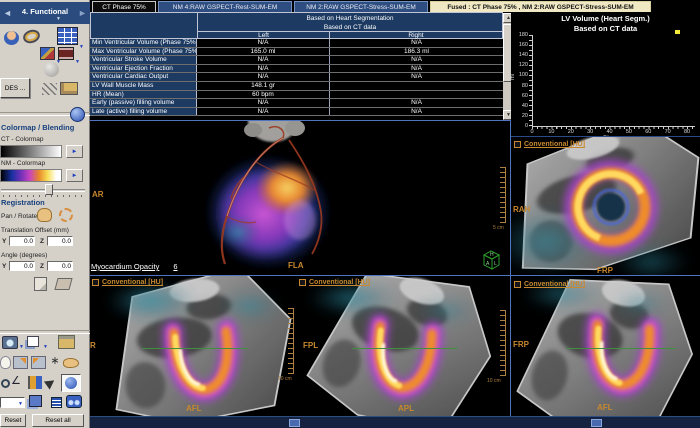 The image size is (700, 428). I want to click on ct-colormap-gradient, so click(31, 151).